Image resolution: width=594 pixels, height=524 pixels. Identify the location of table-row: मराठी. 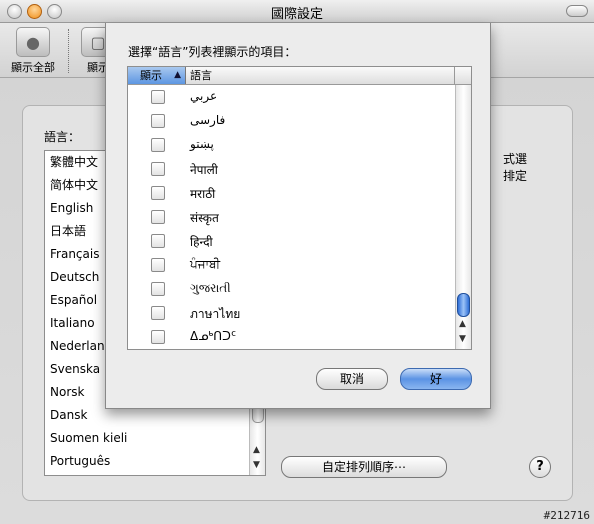
(291, 193).